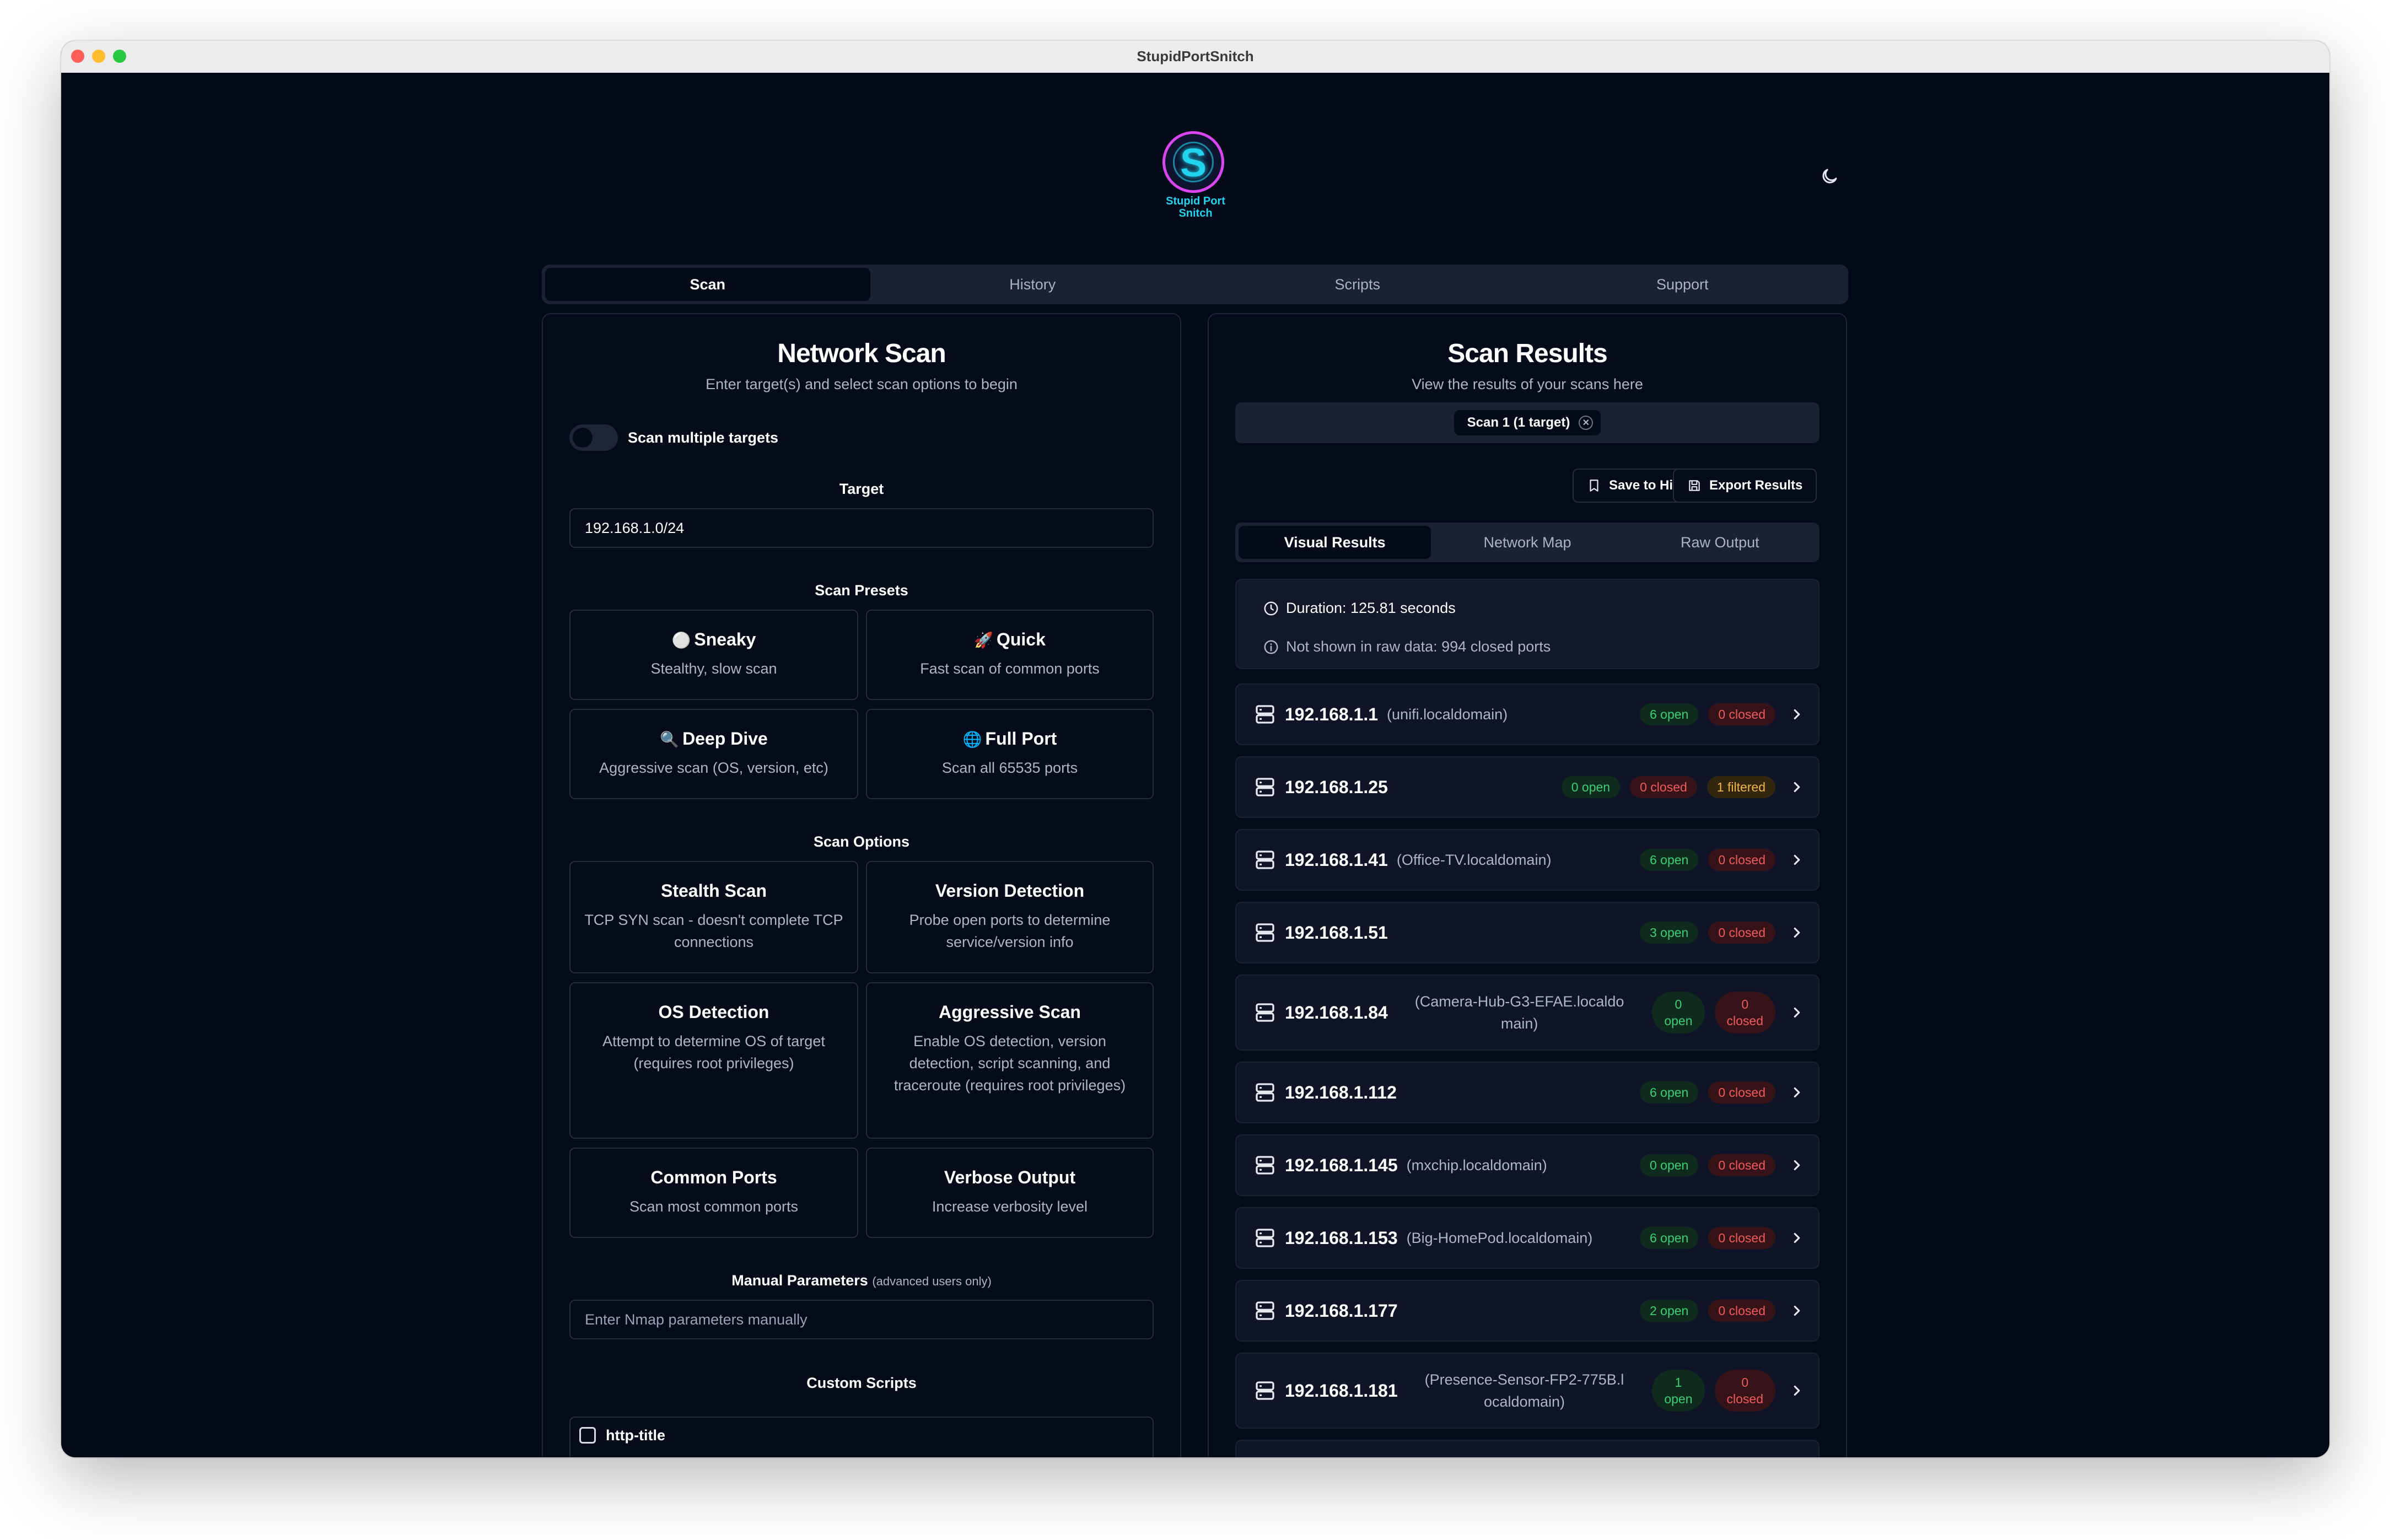 Image resolution: width=2390 pixels, height=1540 pixels. What do you see at coordinates (1021, 739) in the screenshot?
I see `preset-title: Full Port` at bounding box center [1021, 739].